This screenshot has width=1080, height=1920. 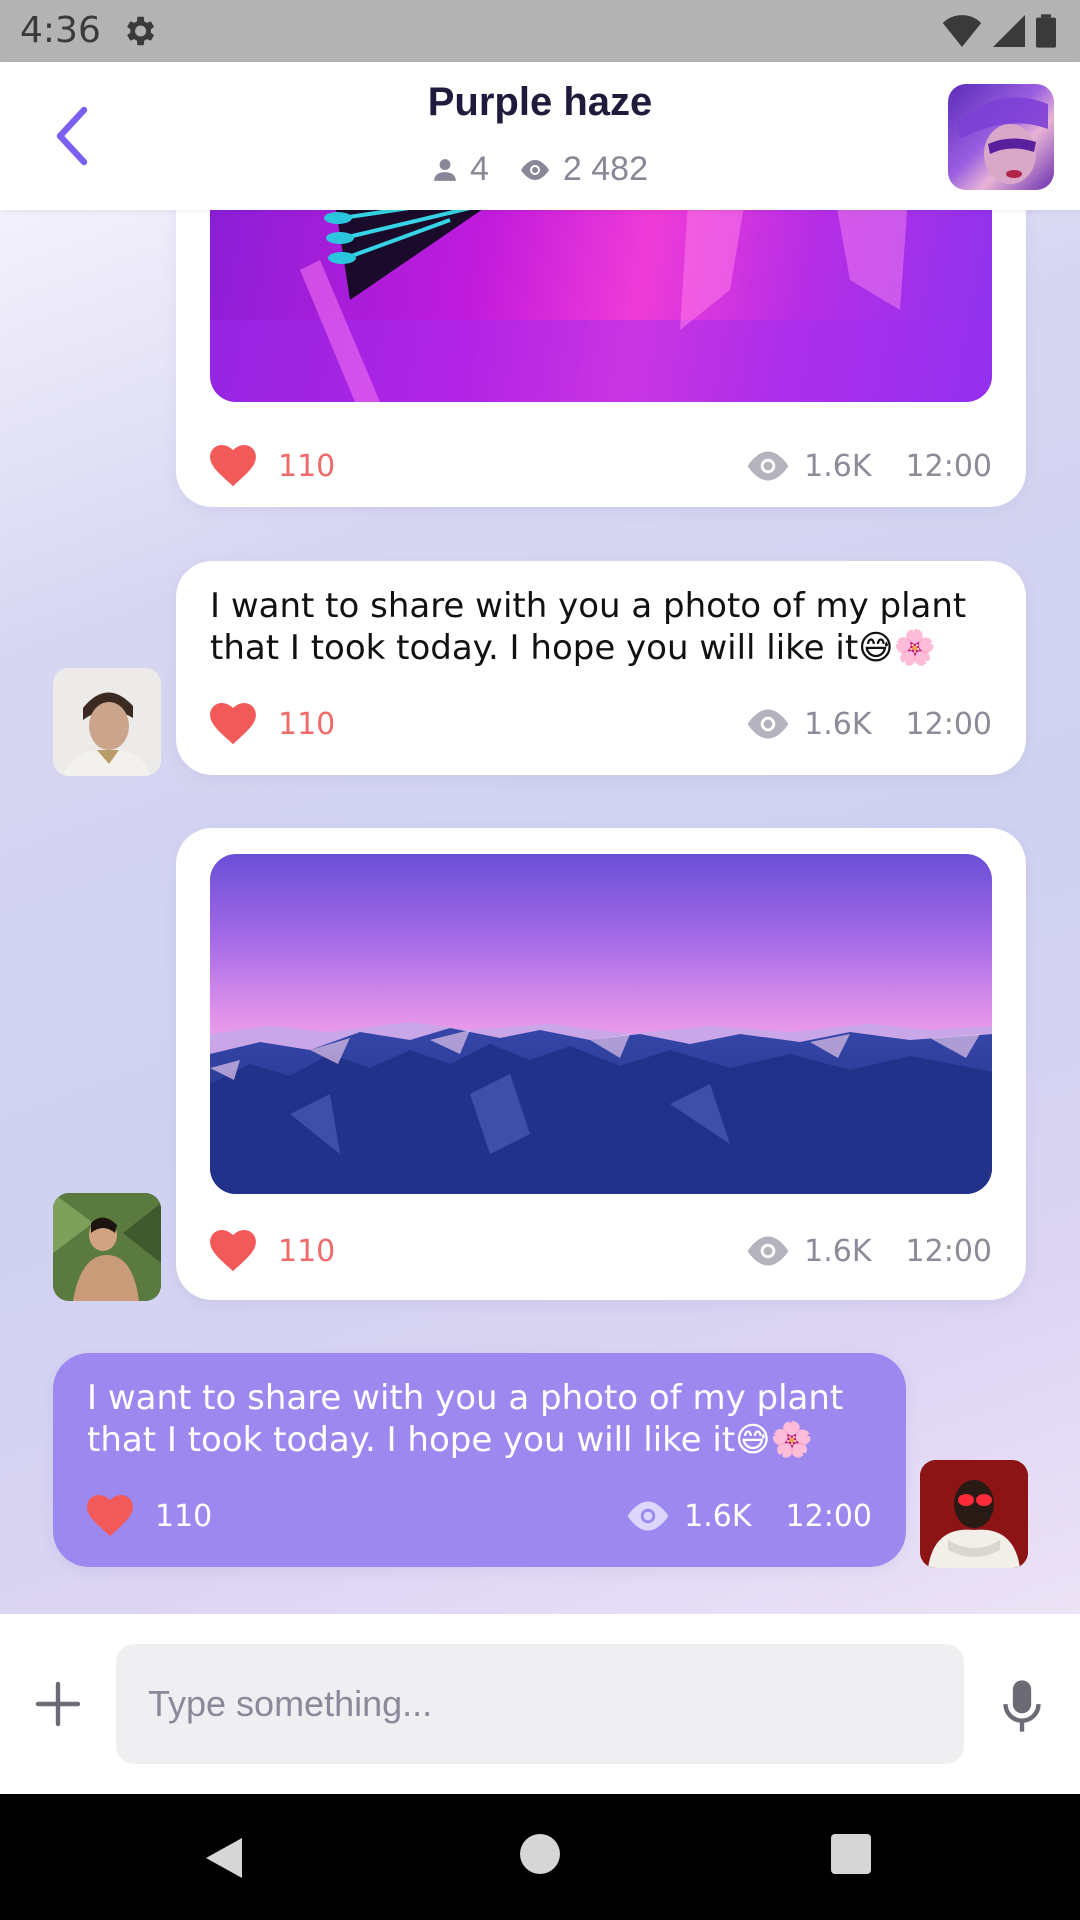 I want to click on status-bar: 4:36, so click(x=540, y=31).